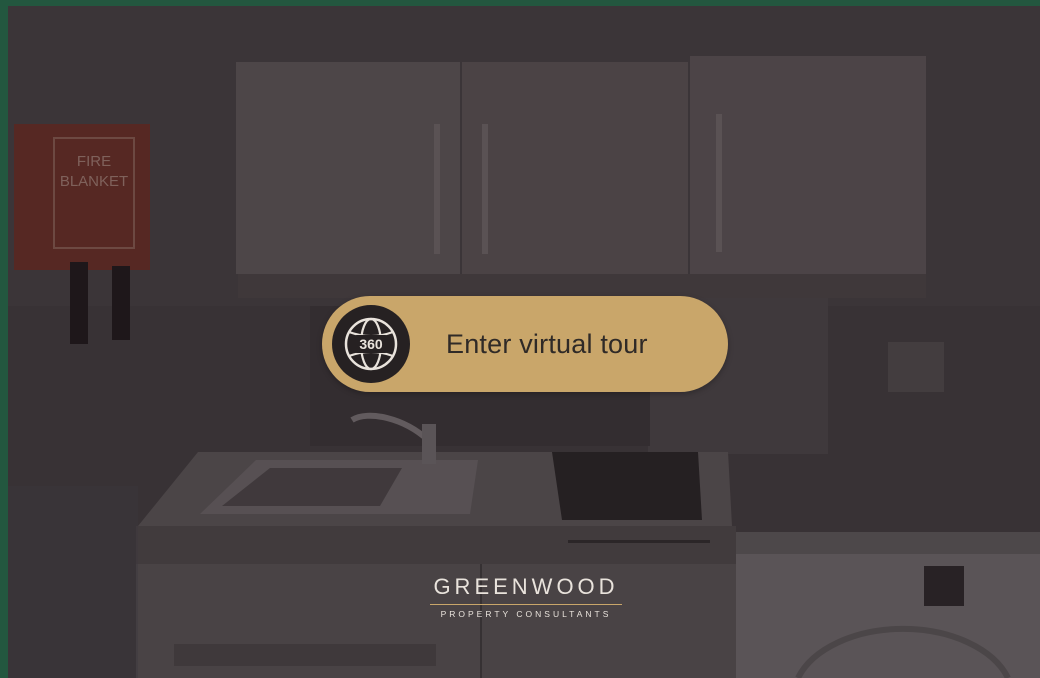 The image size is (1040, 678). I want to click on enter-virtual-tour-label: Enter virtual tour, so click(547, 343).